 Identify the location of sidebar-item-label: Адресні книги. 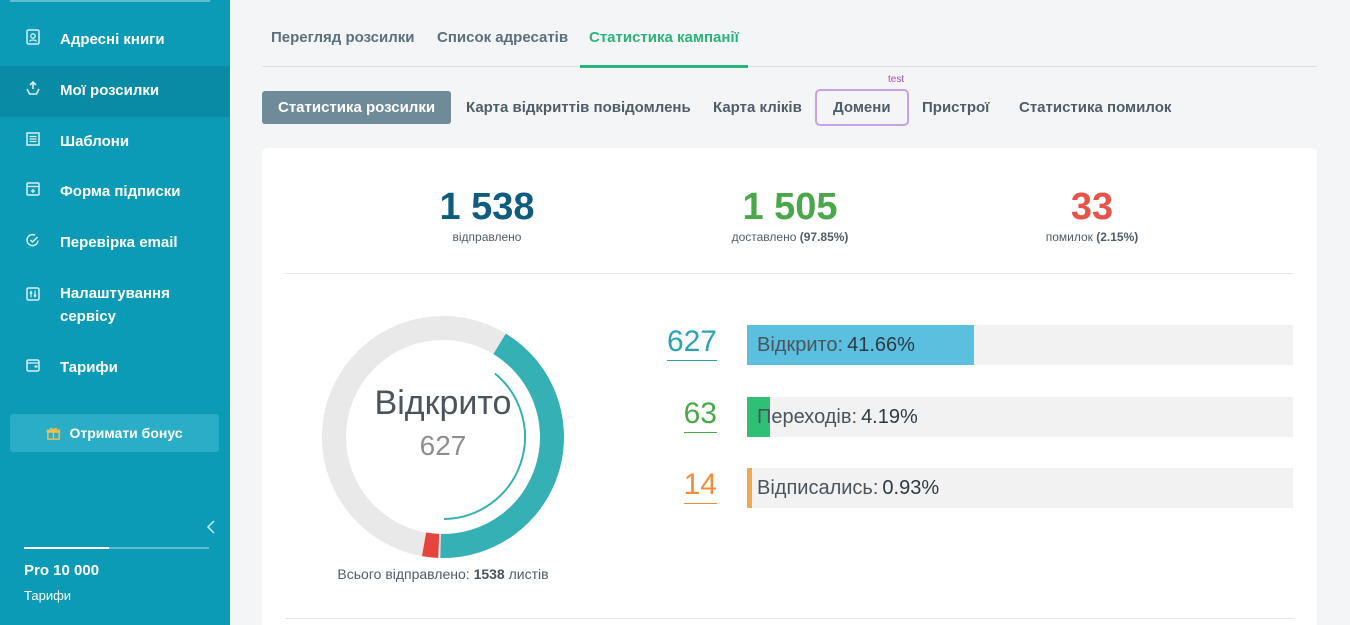
(112, 39).